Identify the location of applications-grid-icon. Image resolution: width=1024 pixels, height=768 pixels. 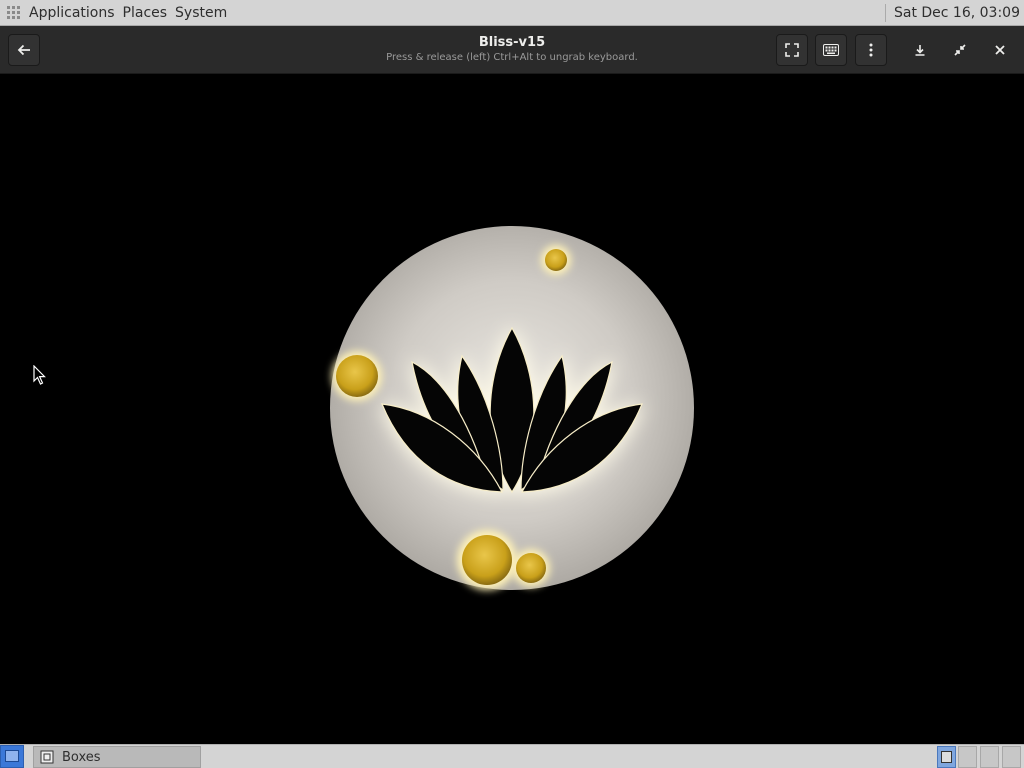
(14, 12).